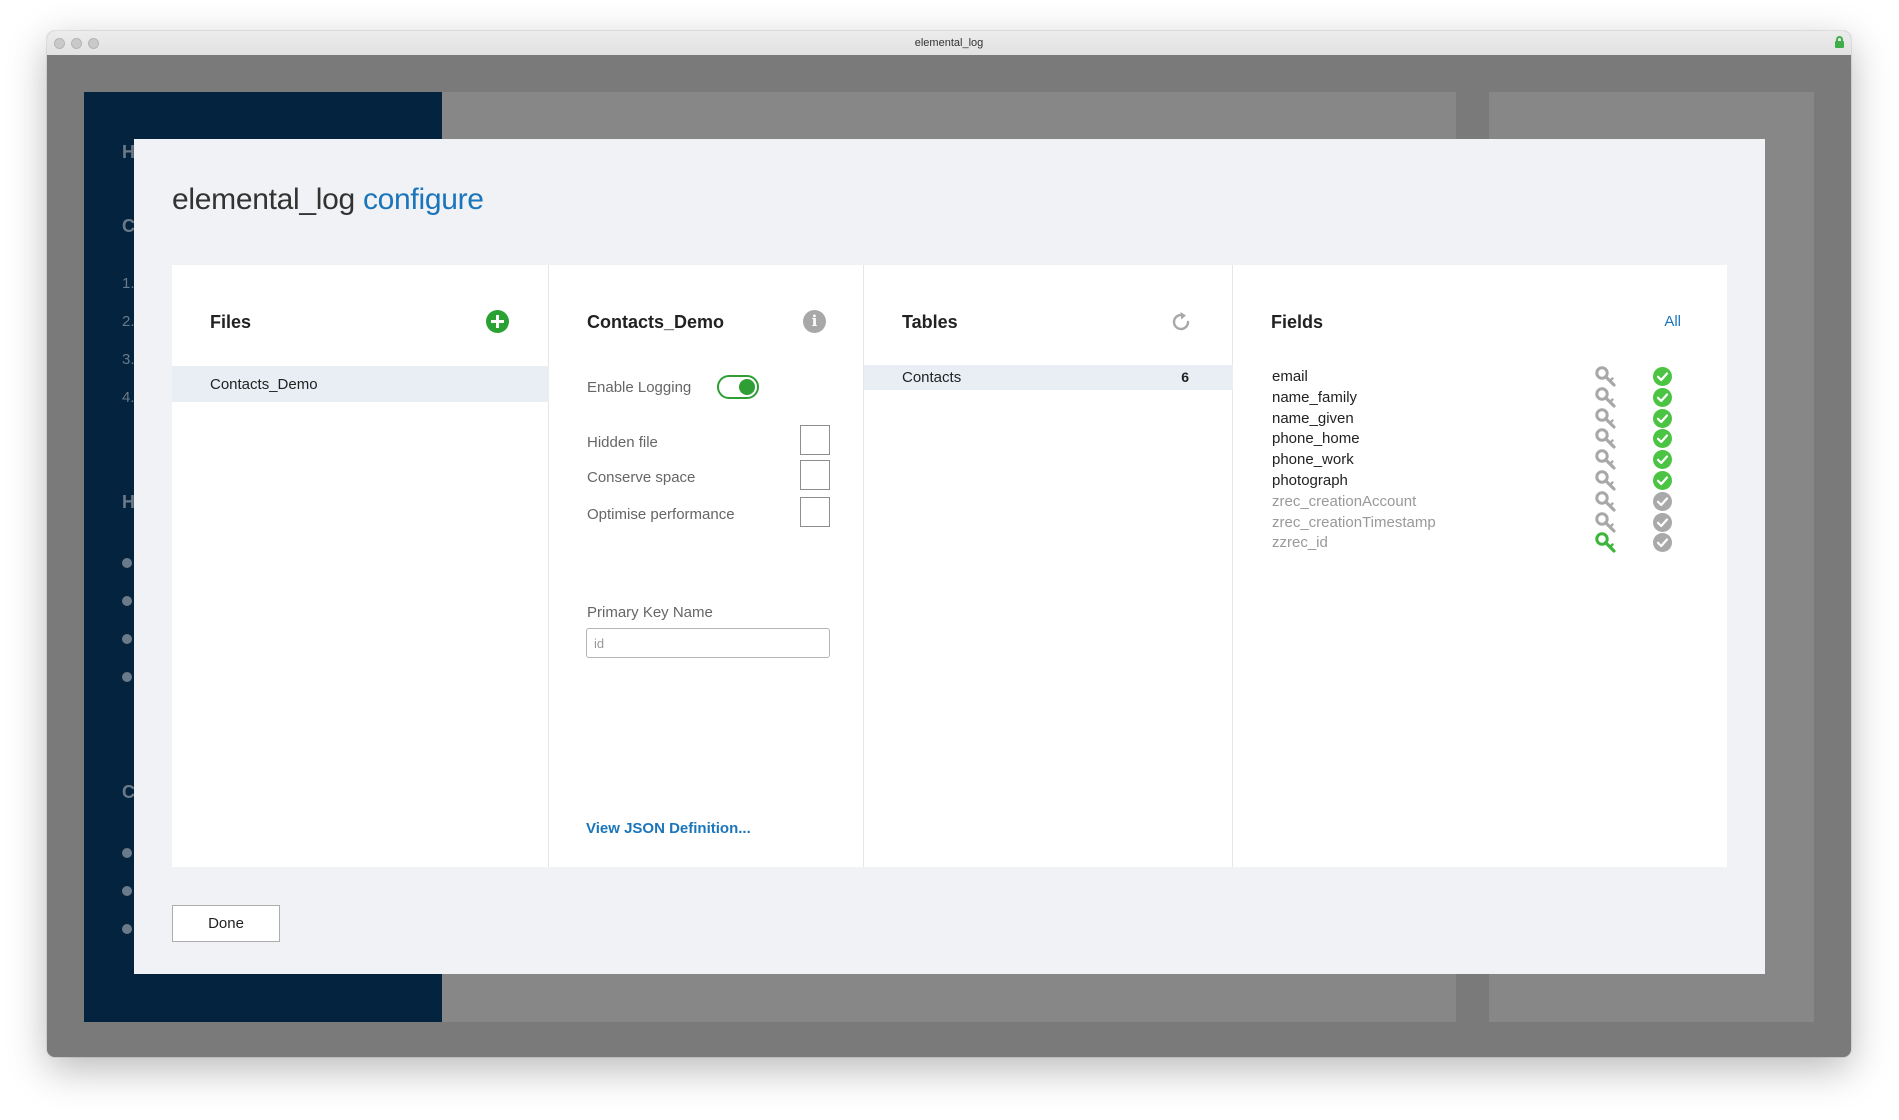 Image resolution: width=1899 pixels, height=1120 pixels. Describe the element at coordinates (1313, 418) in the screenshot. I see `field-name: name_given` at that location.